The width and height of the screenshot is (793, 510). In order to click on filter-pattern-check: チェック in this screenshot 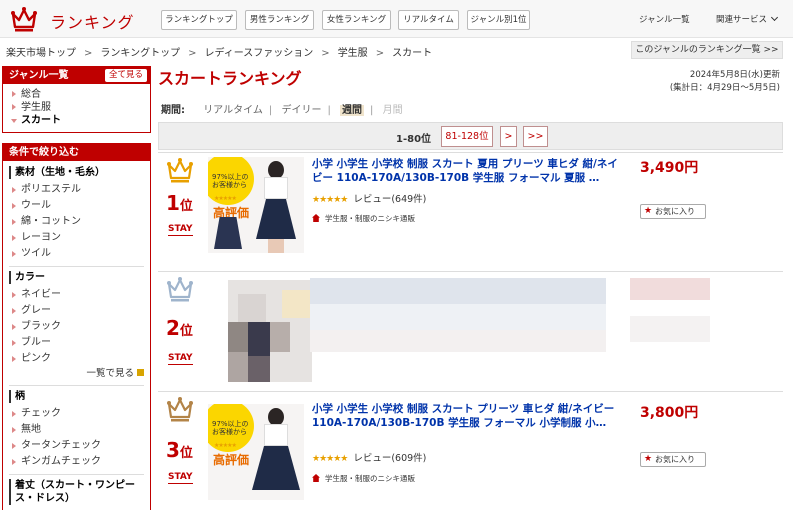, I will do `click(76, 414)`.